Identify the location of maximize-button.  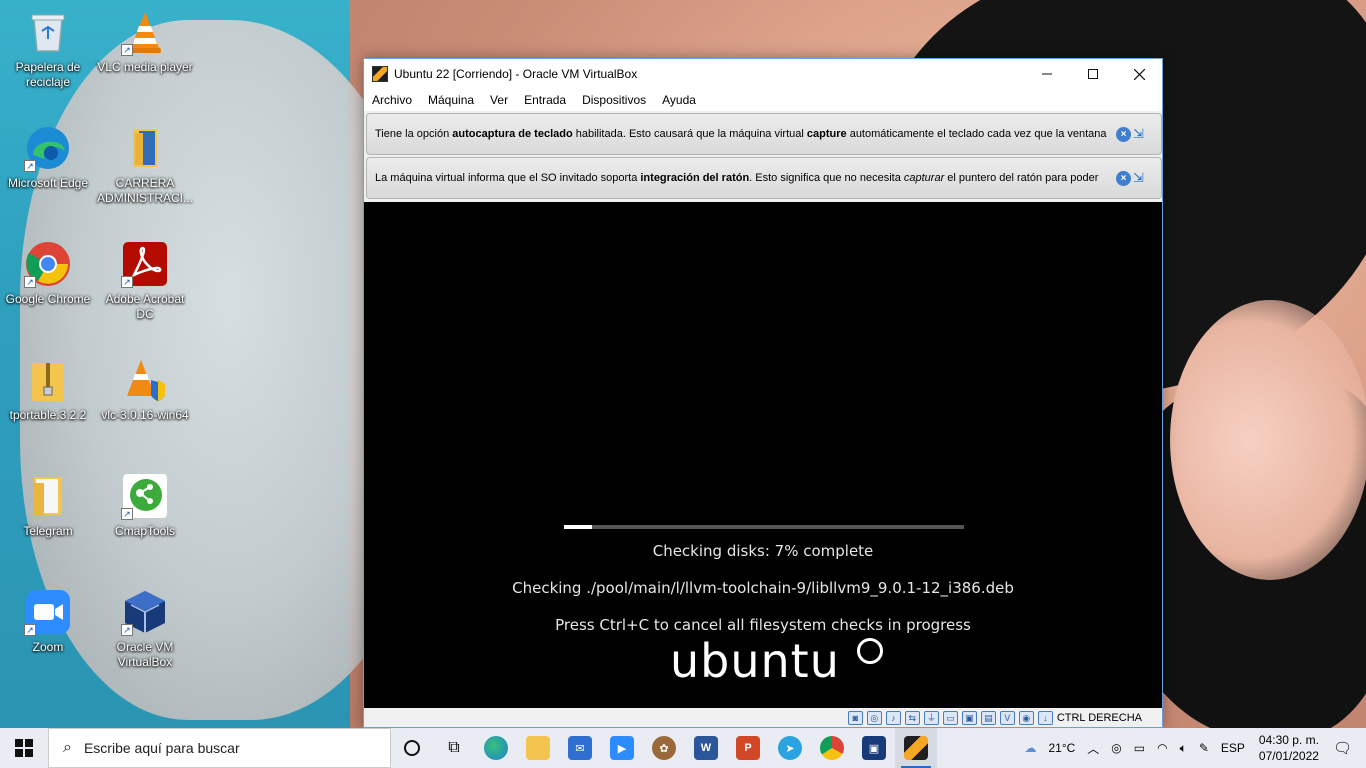
(1093, 74).